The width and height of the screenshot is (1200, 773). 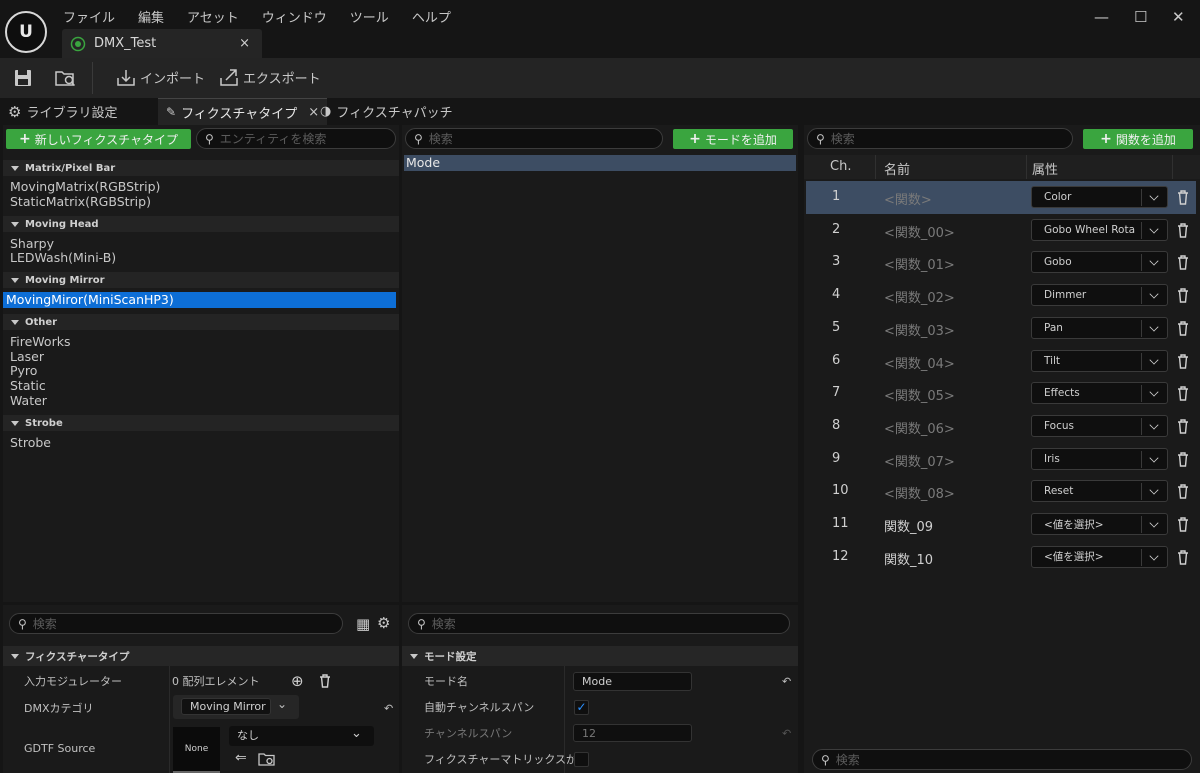 I want to click on tab-fixture-types: ✎ フィクスチャタイプ ×, so click(x=243, y=111).